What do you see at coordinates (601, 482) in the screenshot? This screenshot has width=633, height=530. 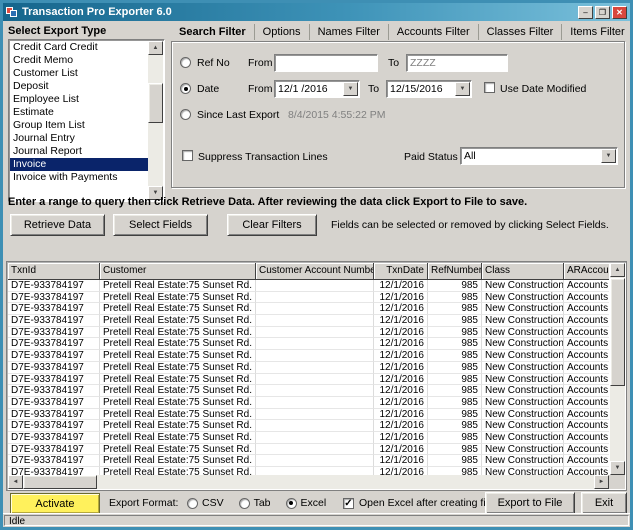 I see `scroll-right-icon: ►` at bounding box center [601, 482].